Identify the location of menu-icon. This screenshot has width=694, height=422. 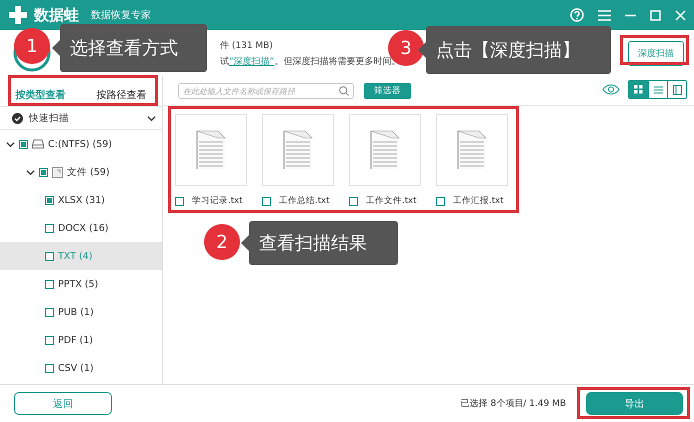
(604, 15).